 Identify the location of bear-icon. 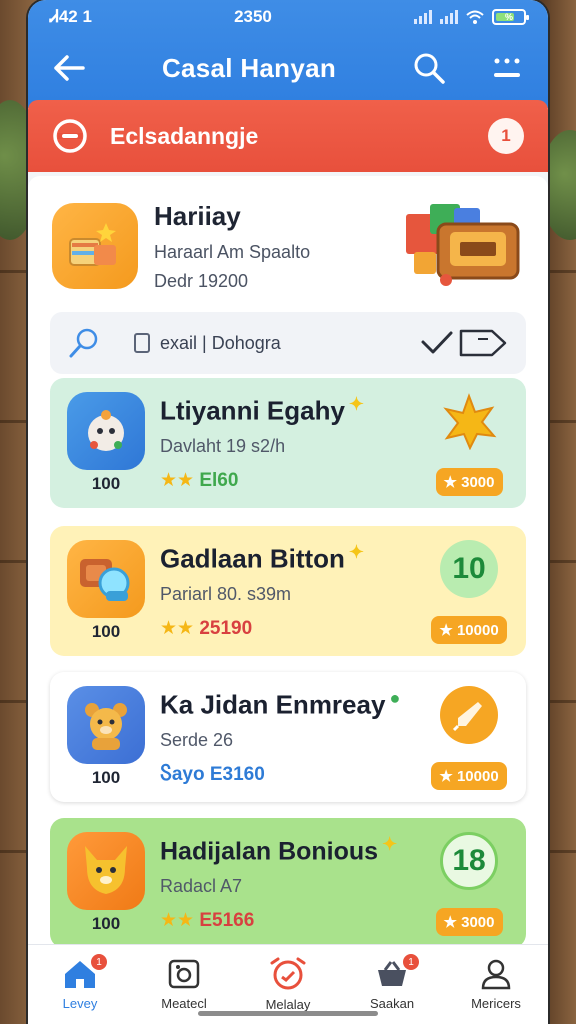
(106, 726).